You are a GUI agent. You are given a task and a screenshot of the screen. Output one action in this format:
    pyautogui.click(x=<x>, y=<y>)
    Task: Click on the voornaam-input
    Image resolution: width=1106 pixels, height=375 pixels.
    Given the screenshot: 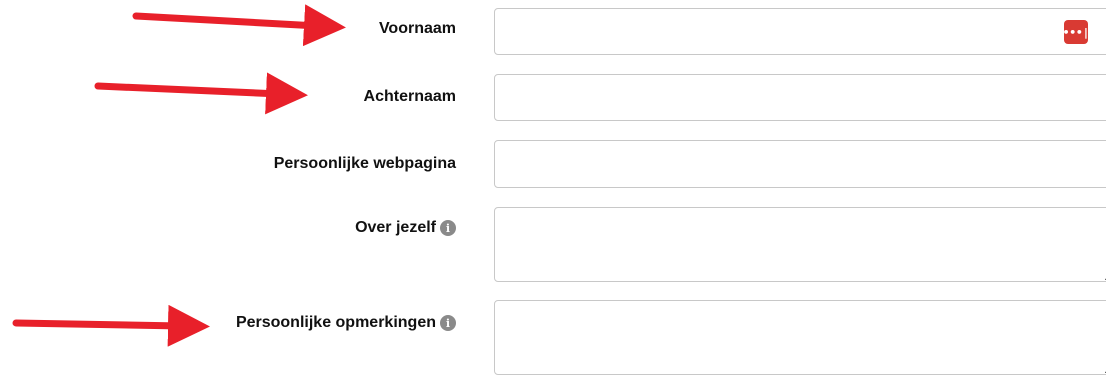 What is the action you would take?
    pyautogui.click(x=800, y=31)
    